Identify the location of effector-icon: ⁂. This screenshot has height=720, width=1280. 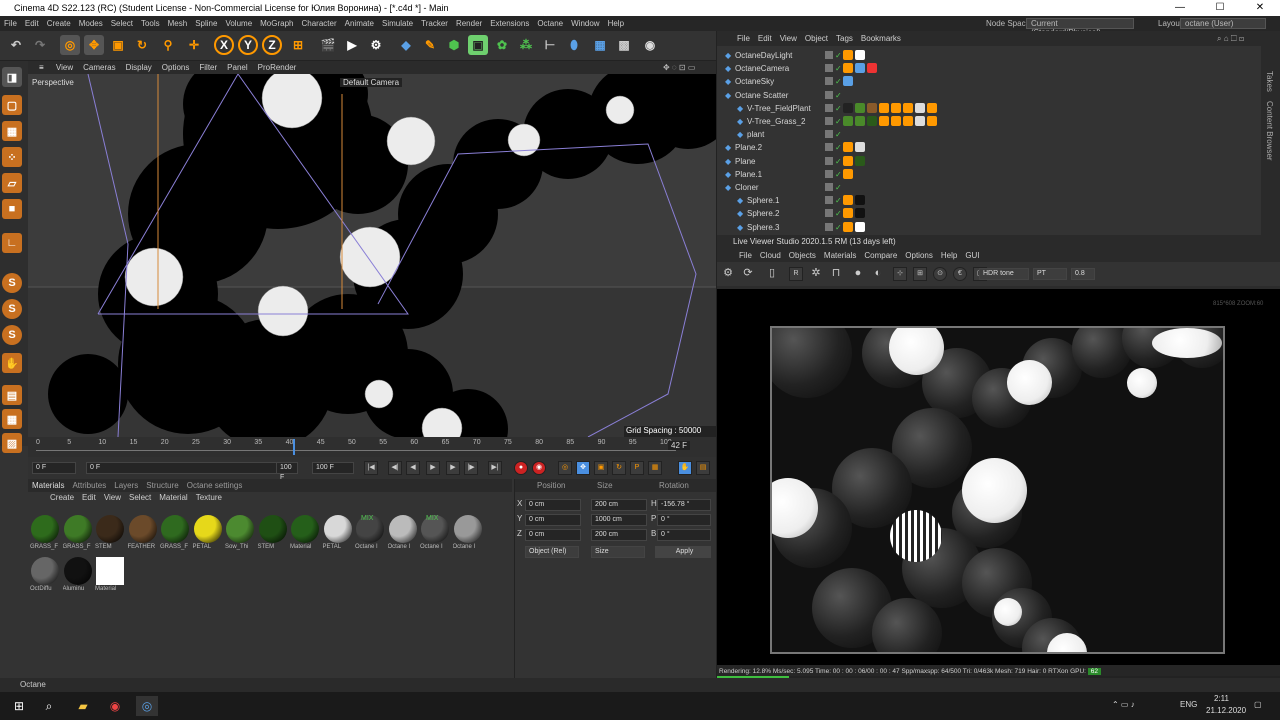
(526, 45).